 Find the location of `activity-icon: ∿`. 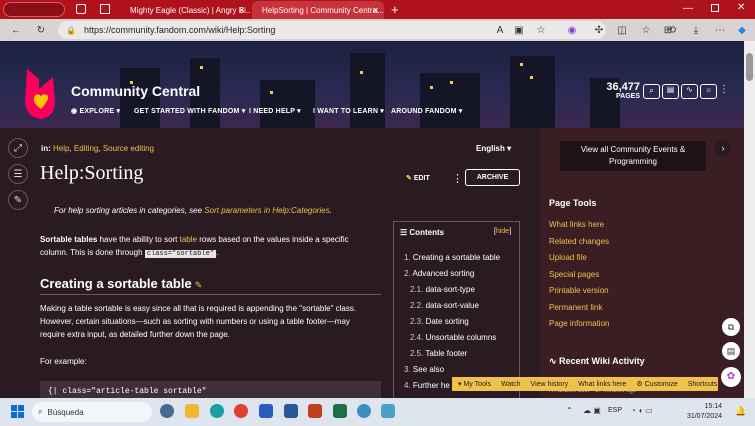

activity-icon: ∿ is located at coordinates (689, 91).